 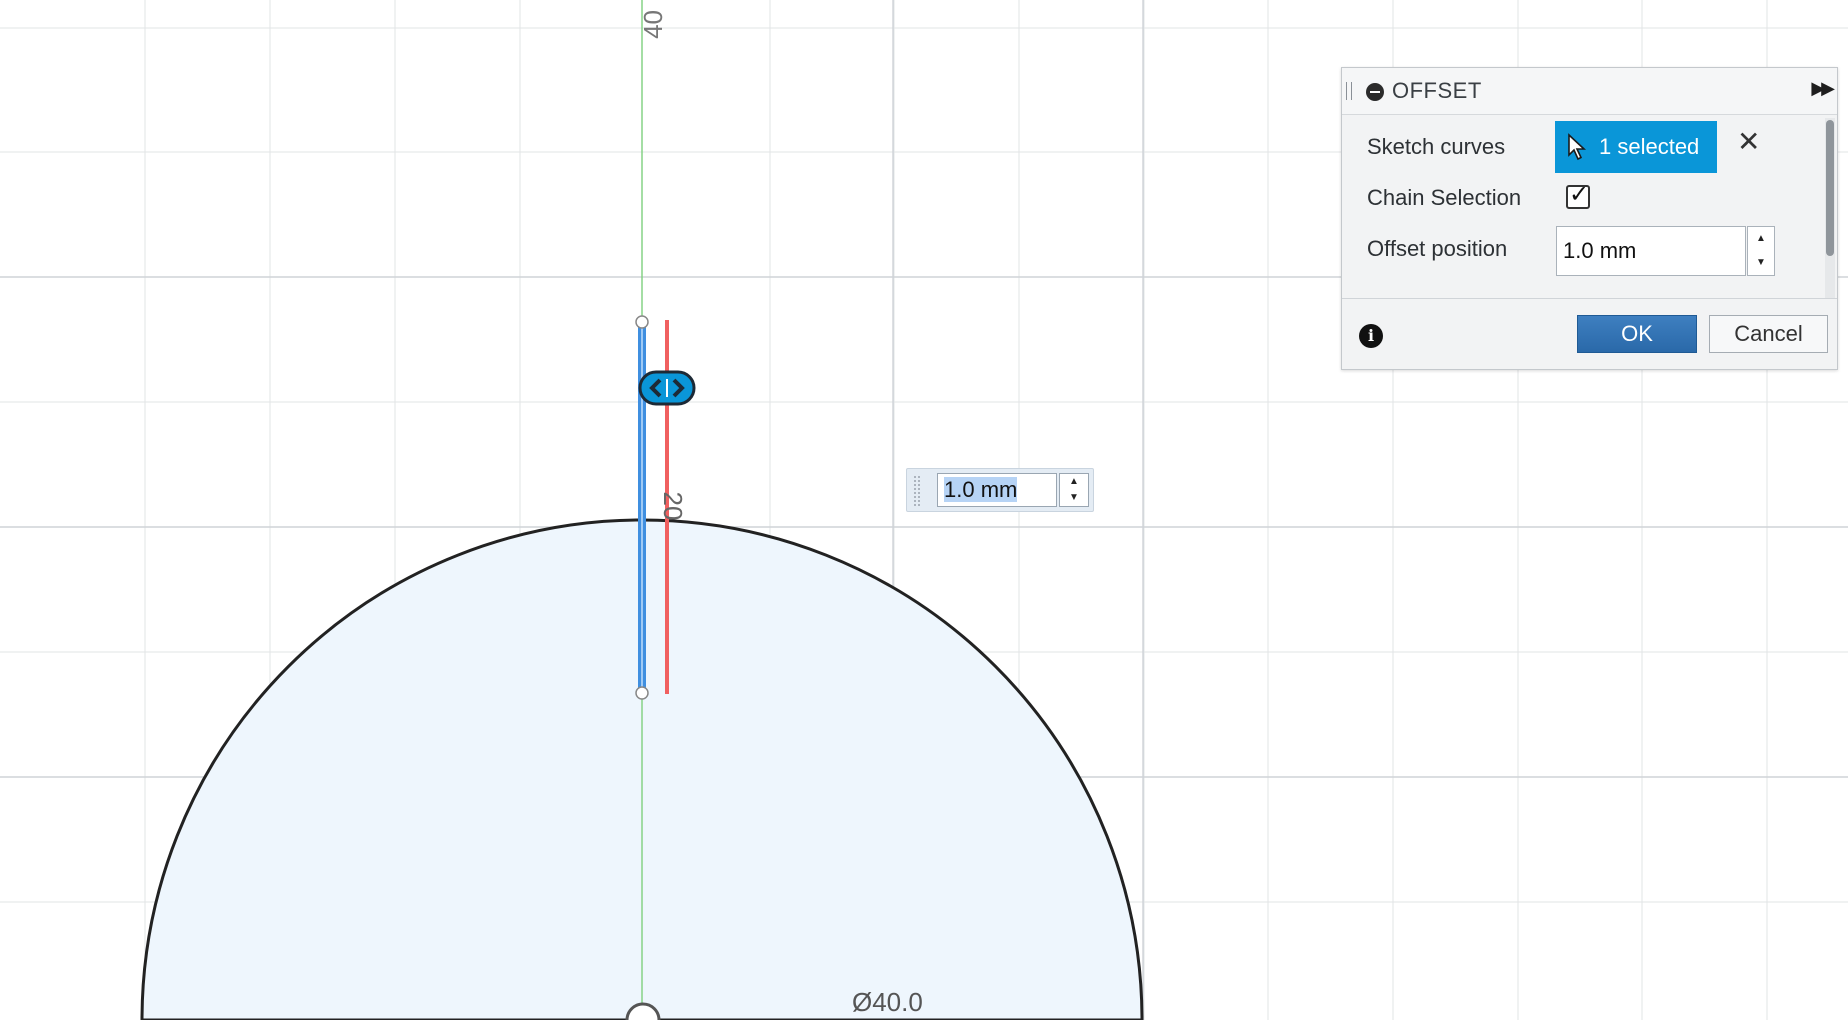 I want to click on offset-position-stepper: ▲ ▼, so click(x=1761, y=251).